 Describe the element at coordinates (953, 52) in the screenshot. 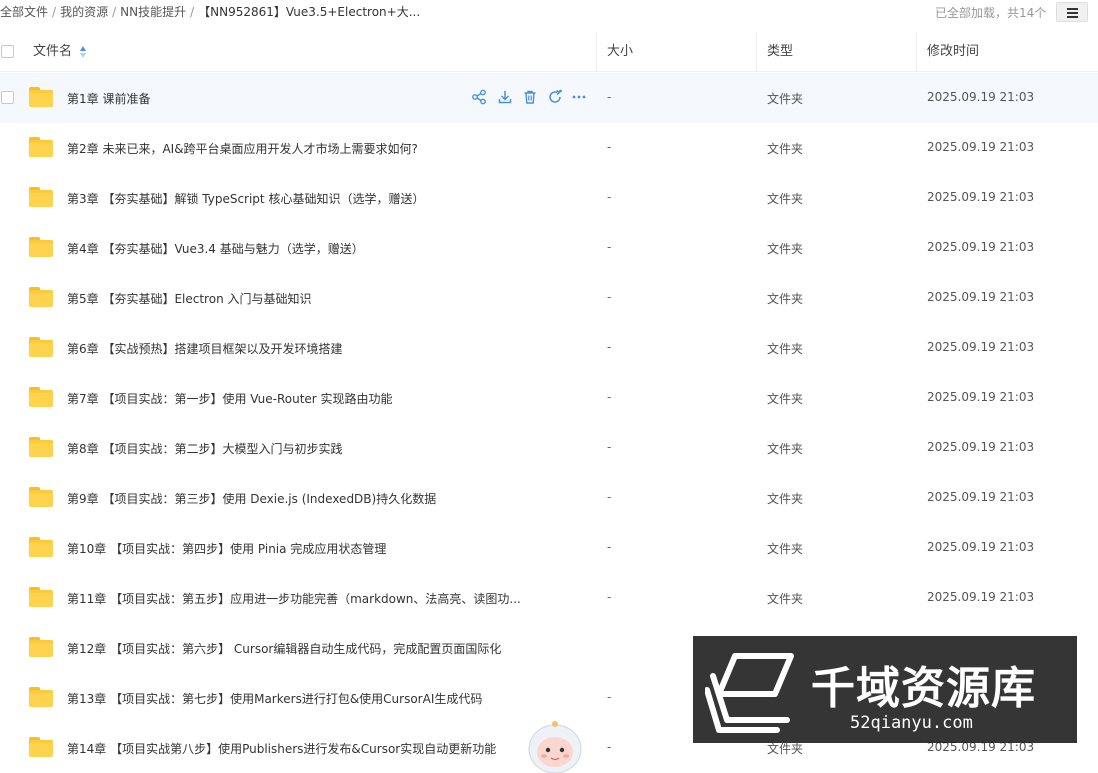

I see `column-header-modified: 修改时间` at that location.